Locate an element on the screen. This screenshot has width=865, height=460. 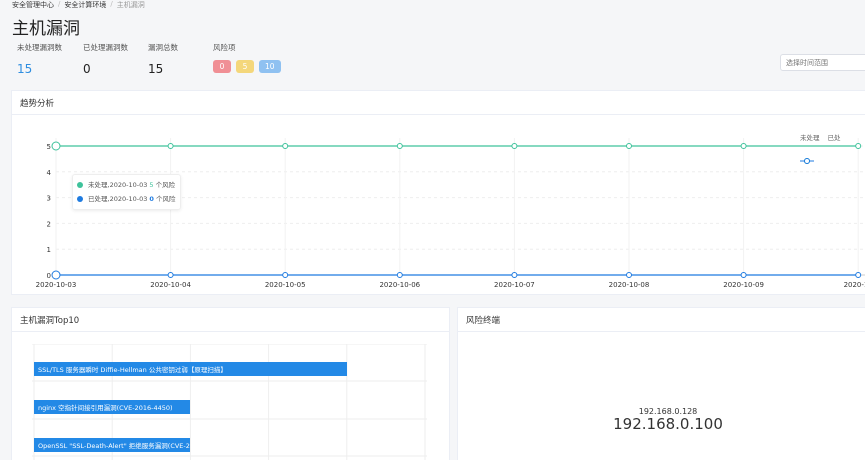
y-tick-label: 4 is located at coordinates (49, 173).